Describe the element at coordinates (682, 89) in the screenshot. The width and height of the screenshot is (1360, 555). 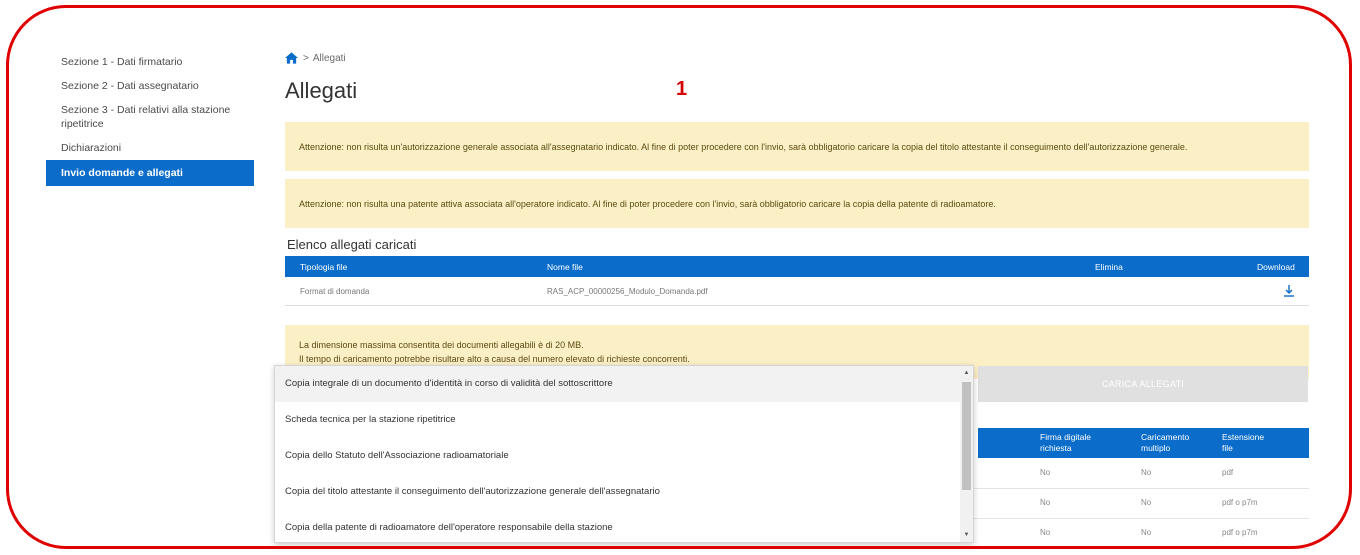
I see `annotation-marker: 1` at that location.